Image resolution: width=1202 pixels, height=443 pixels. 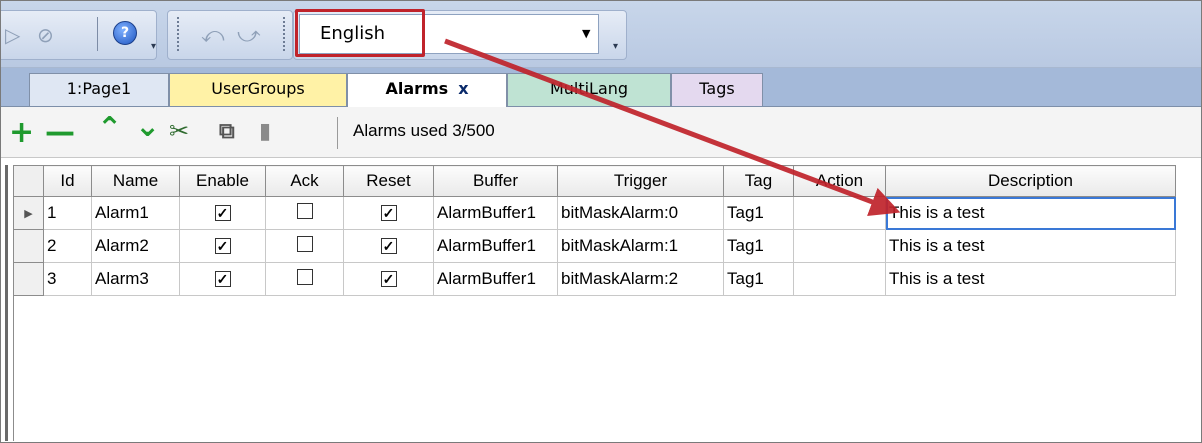 What do you see at coordinates (586, 33) in the screenshot?
I see `dropdown-arrow-icon: ▼` at bounding box center [586, 33].